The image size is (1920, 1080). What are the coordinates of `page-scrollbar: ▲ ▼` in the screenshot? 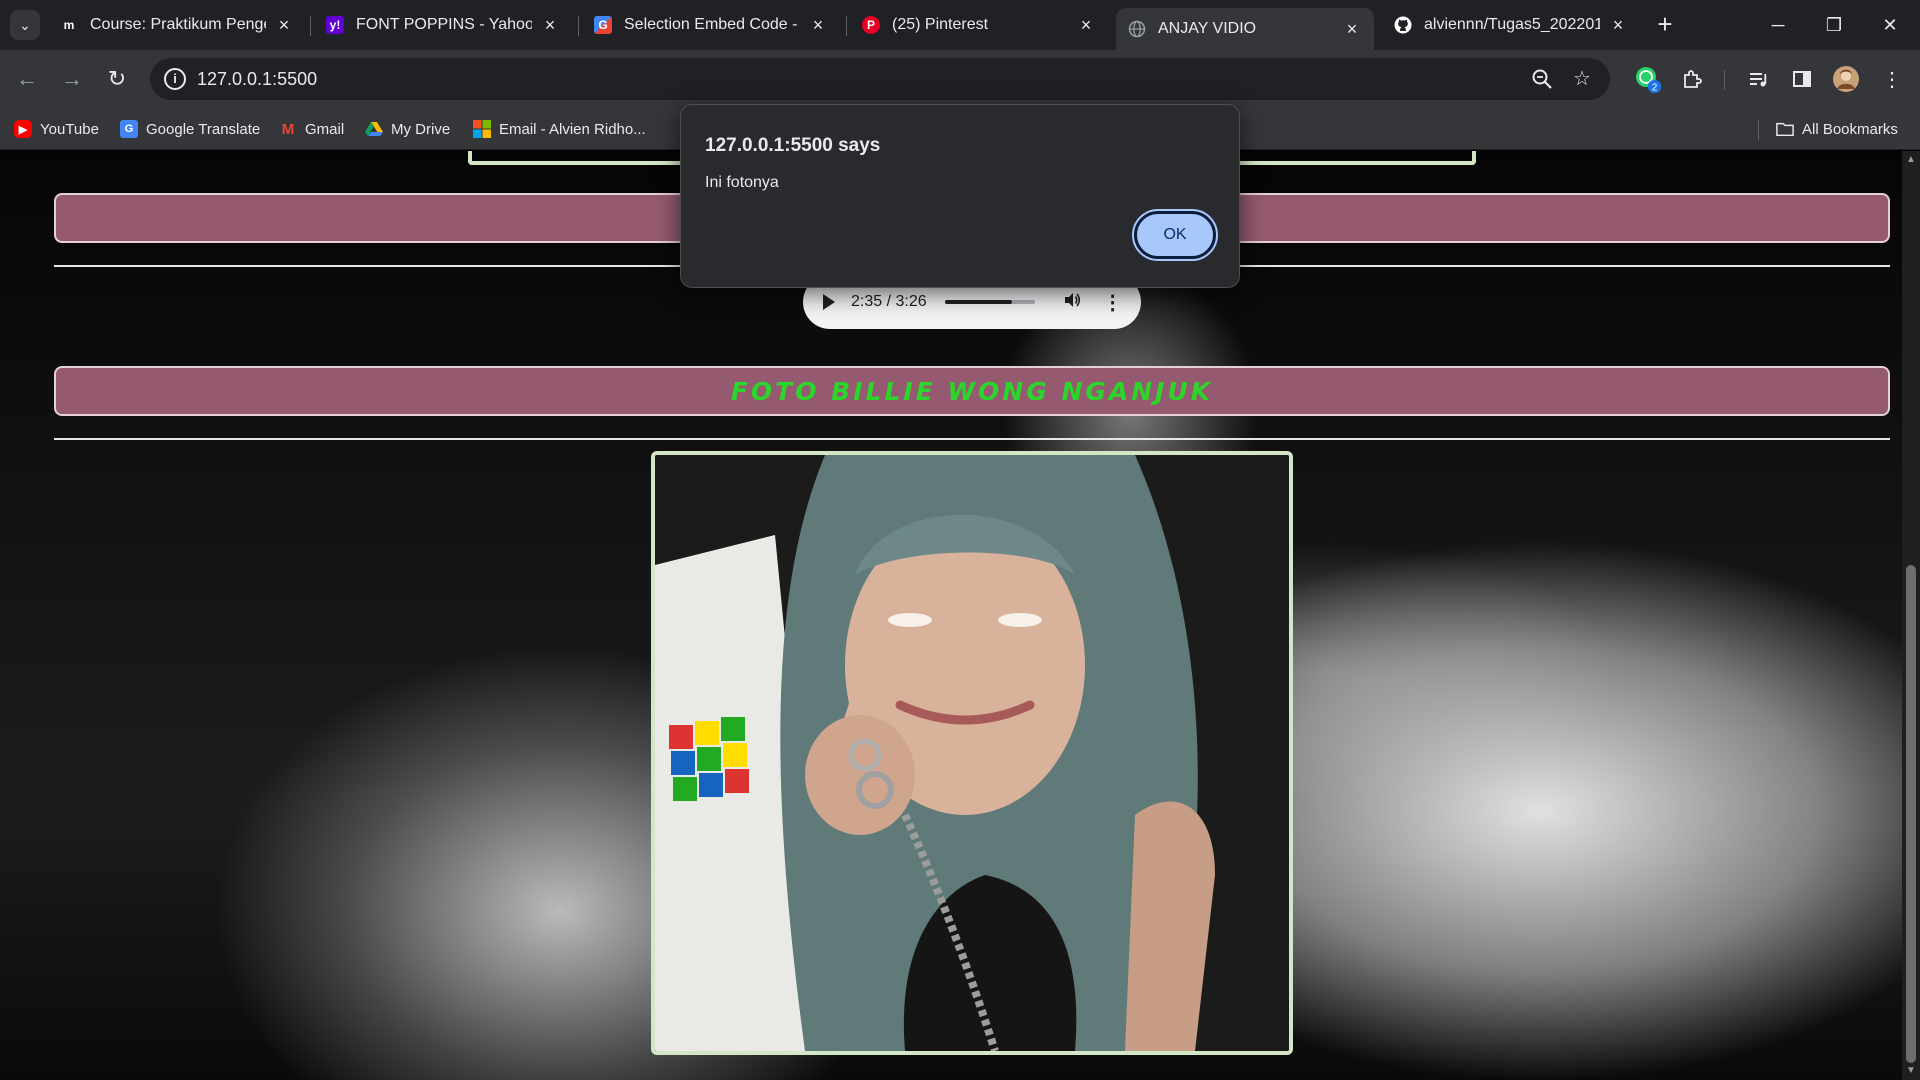 It's located at (1911, 615).